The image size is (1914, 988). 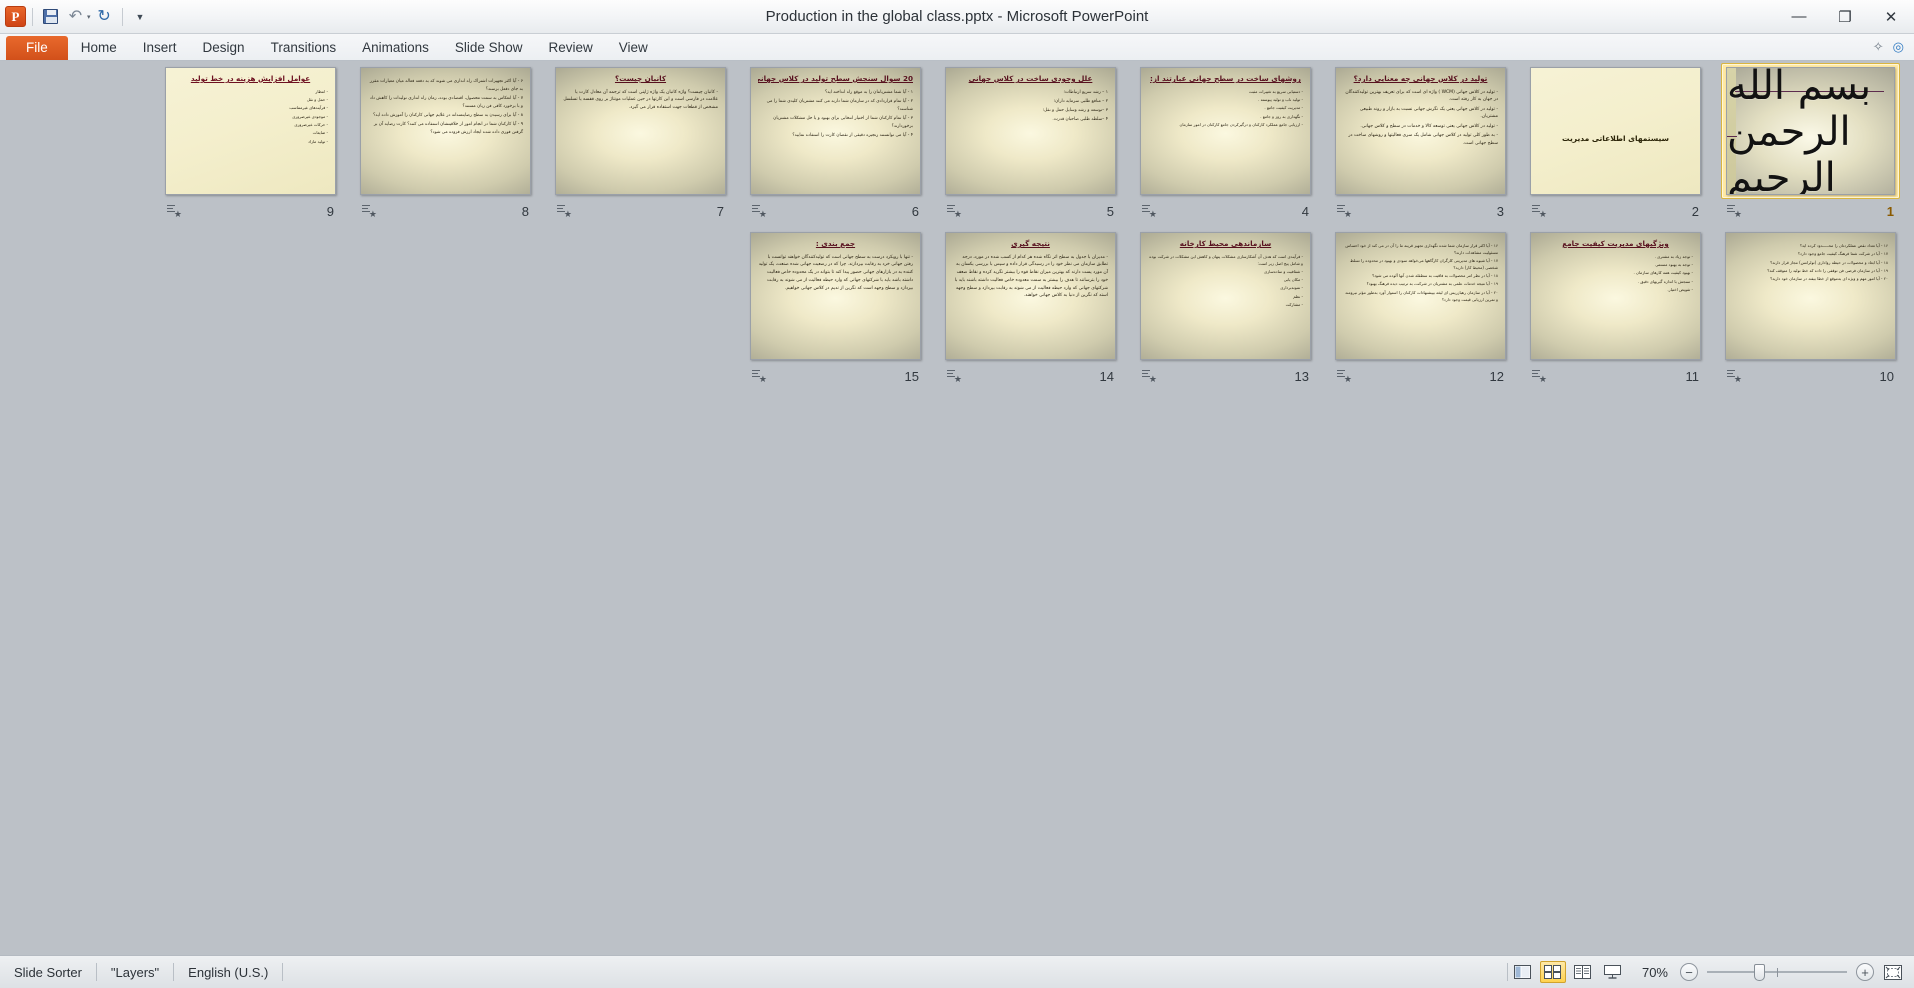 I want to click on status-theme-name: "Layers", so click(x=135, y=972).